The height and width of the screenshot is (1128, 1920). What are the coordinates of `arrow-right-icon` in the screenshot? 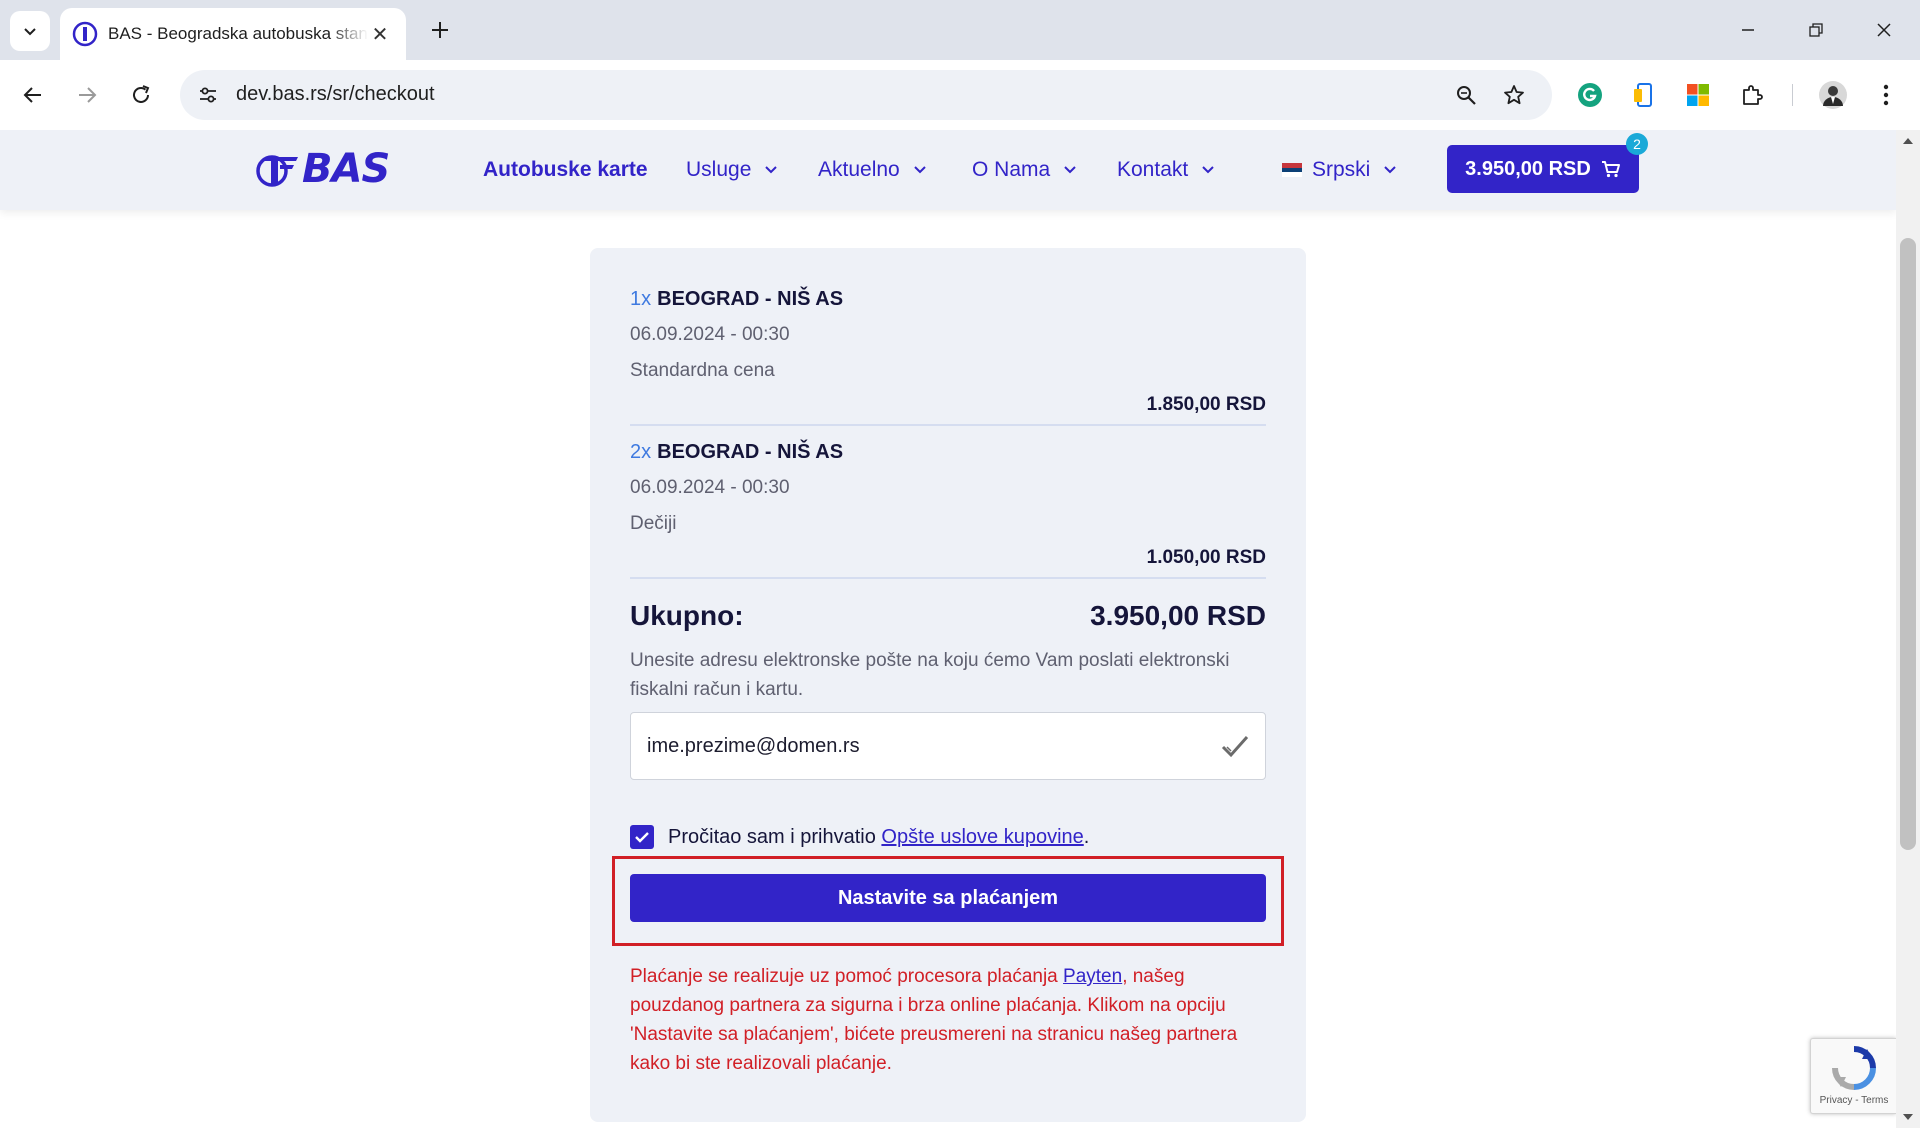 It's located at (88, 95).